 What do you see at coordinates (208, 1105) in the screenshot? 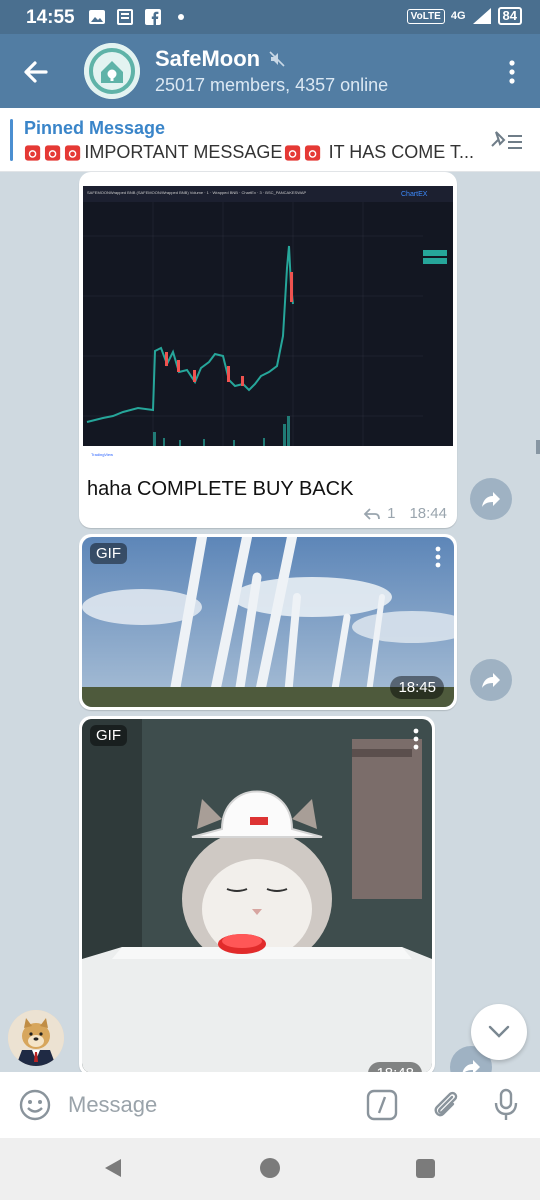
I see `message-input` at bounding box center [208, 1105].